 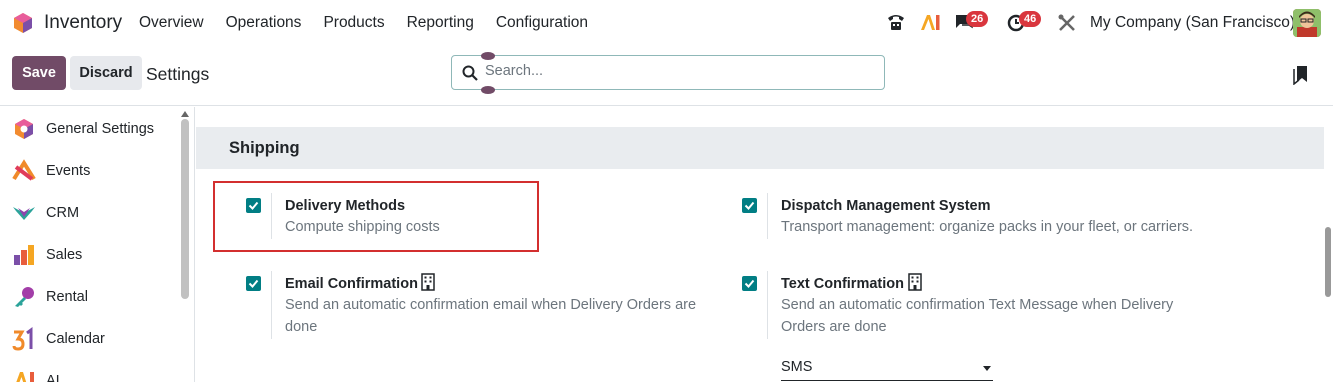 I want to click on user-avatar, so click(x=1307, y=23).